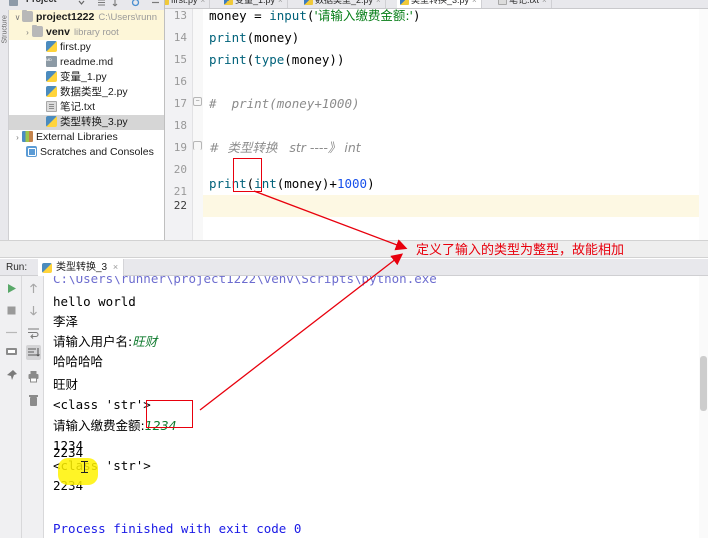  What do you see at coordinates (188, 4) in the screenshot?
I see `editor-tab-first-py: first.py ×` at bounding box center [188, 4].